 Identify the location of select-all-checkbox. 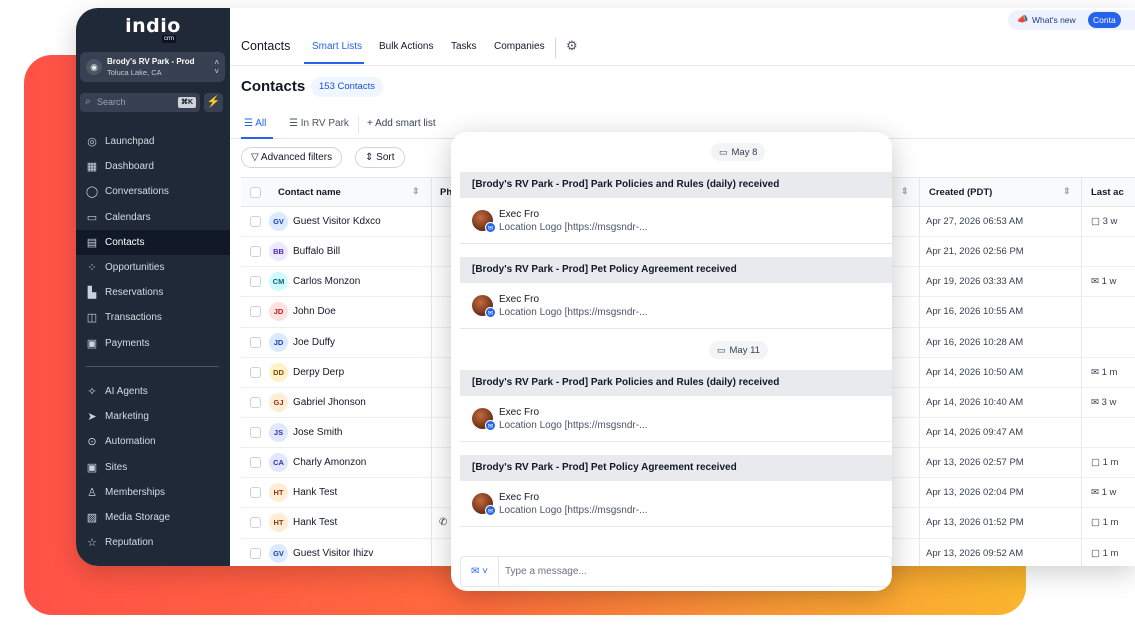
(255, 192).